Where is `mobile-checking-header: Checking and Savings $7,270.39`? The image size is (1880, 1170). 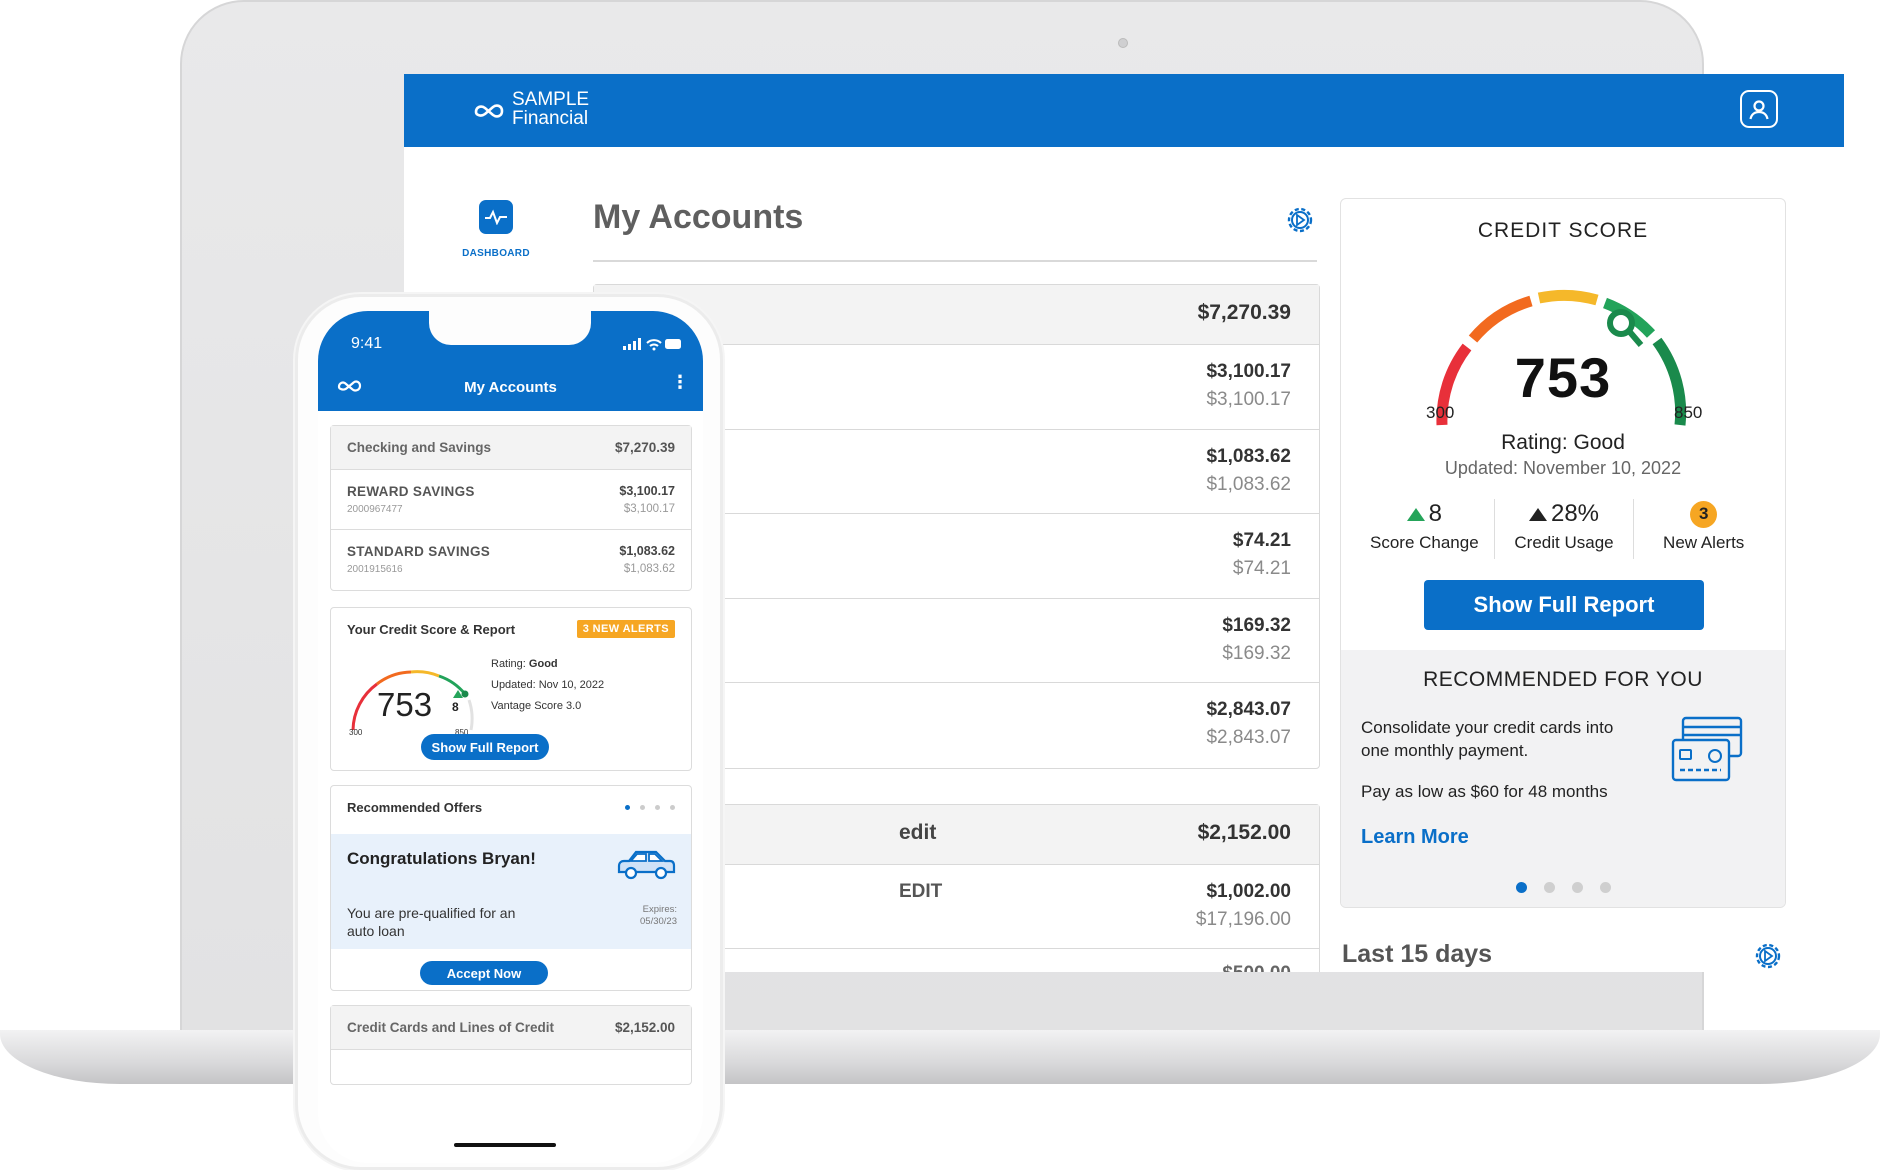 mobile-checking-header: Checking and Savings $7,270.39 is located at coordinates (511, 448).